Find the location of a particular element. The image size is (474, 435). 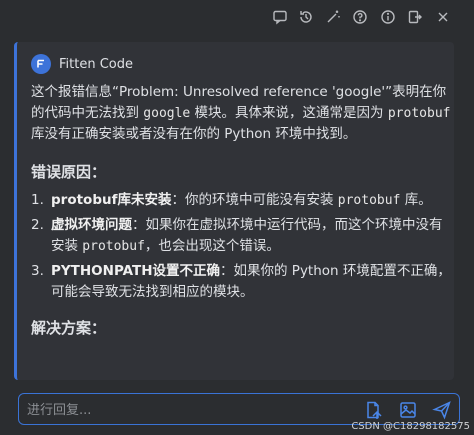

info-icon is located at coordinates (388, 17).